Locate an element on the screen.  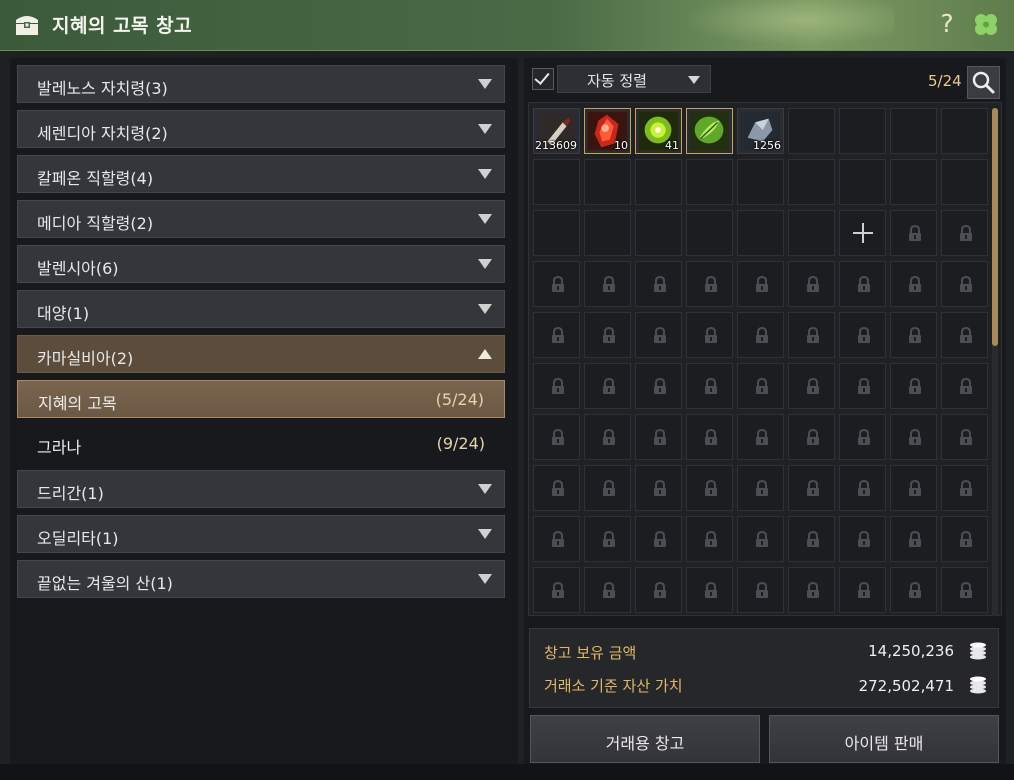
region-label: 발레노스 자치령(3) is located at coordinates (102, 88).